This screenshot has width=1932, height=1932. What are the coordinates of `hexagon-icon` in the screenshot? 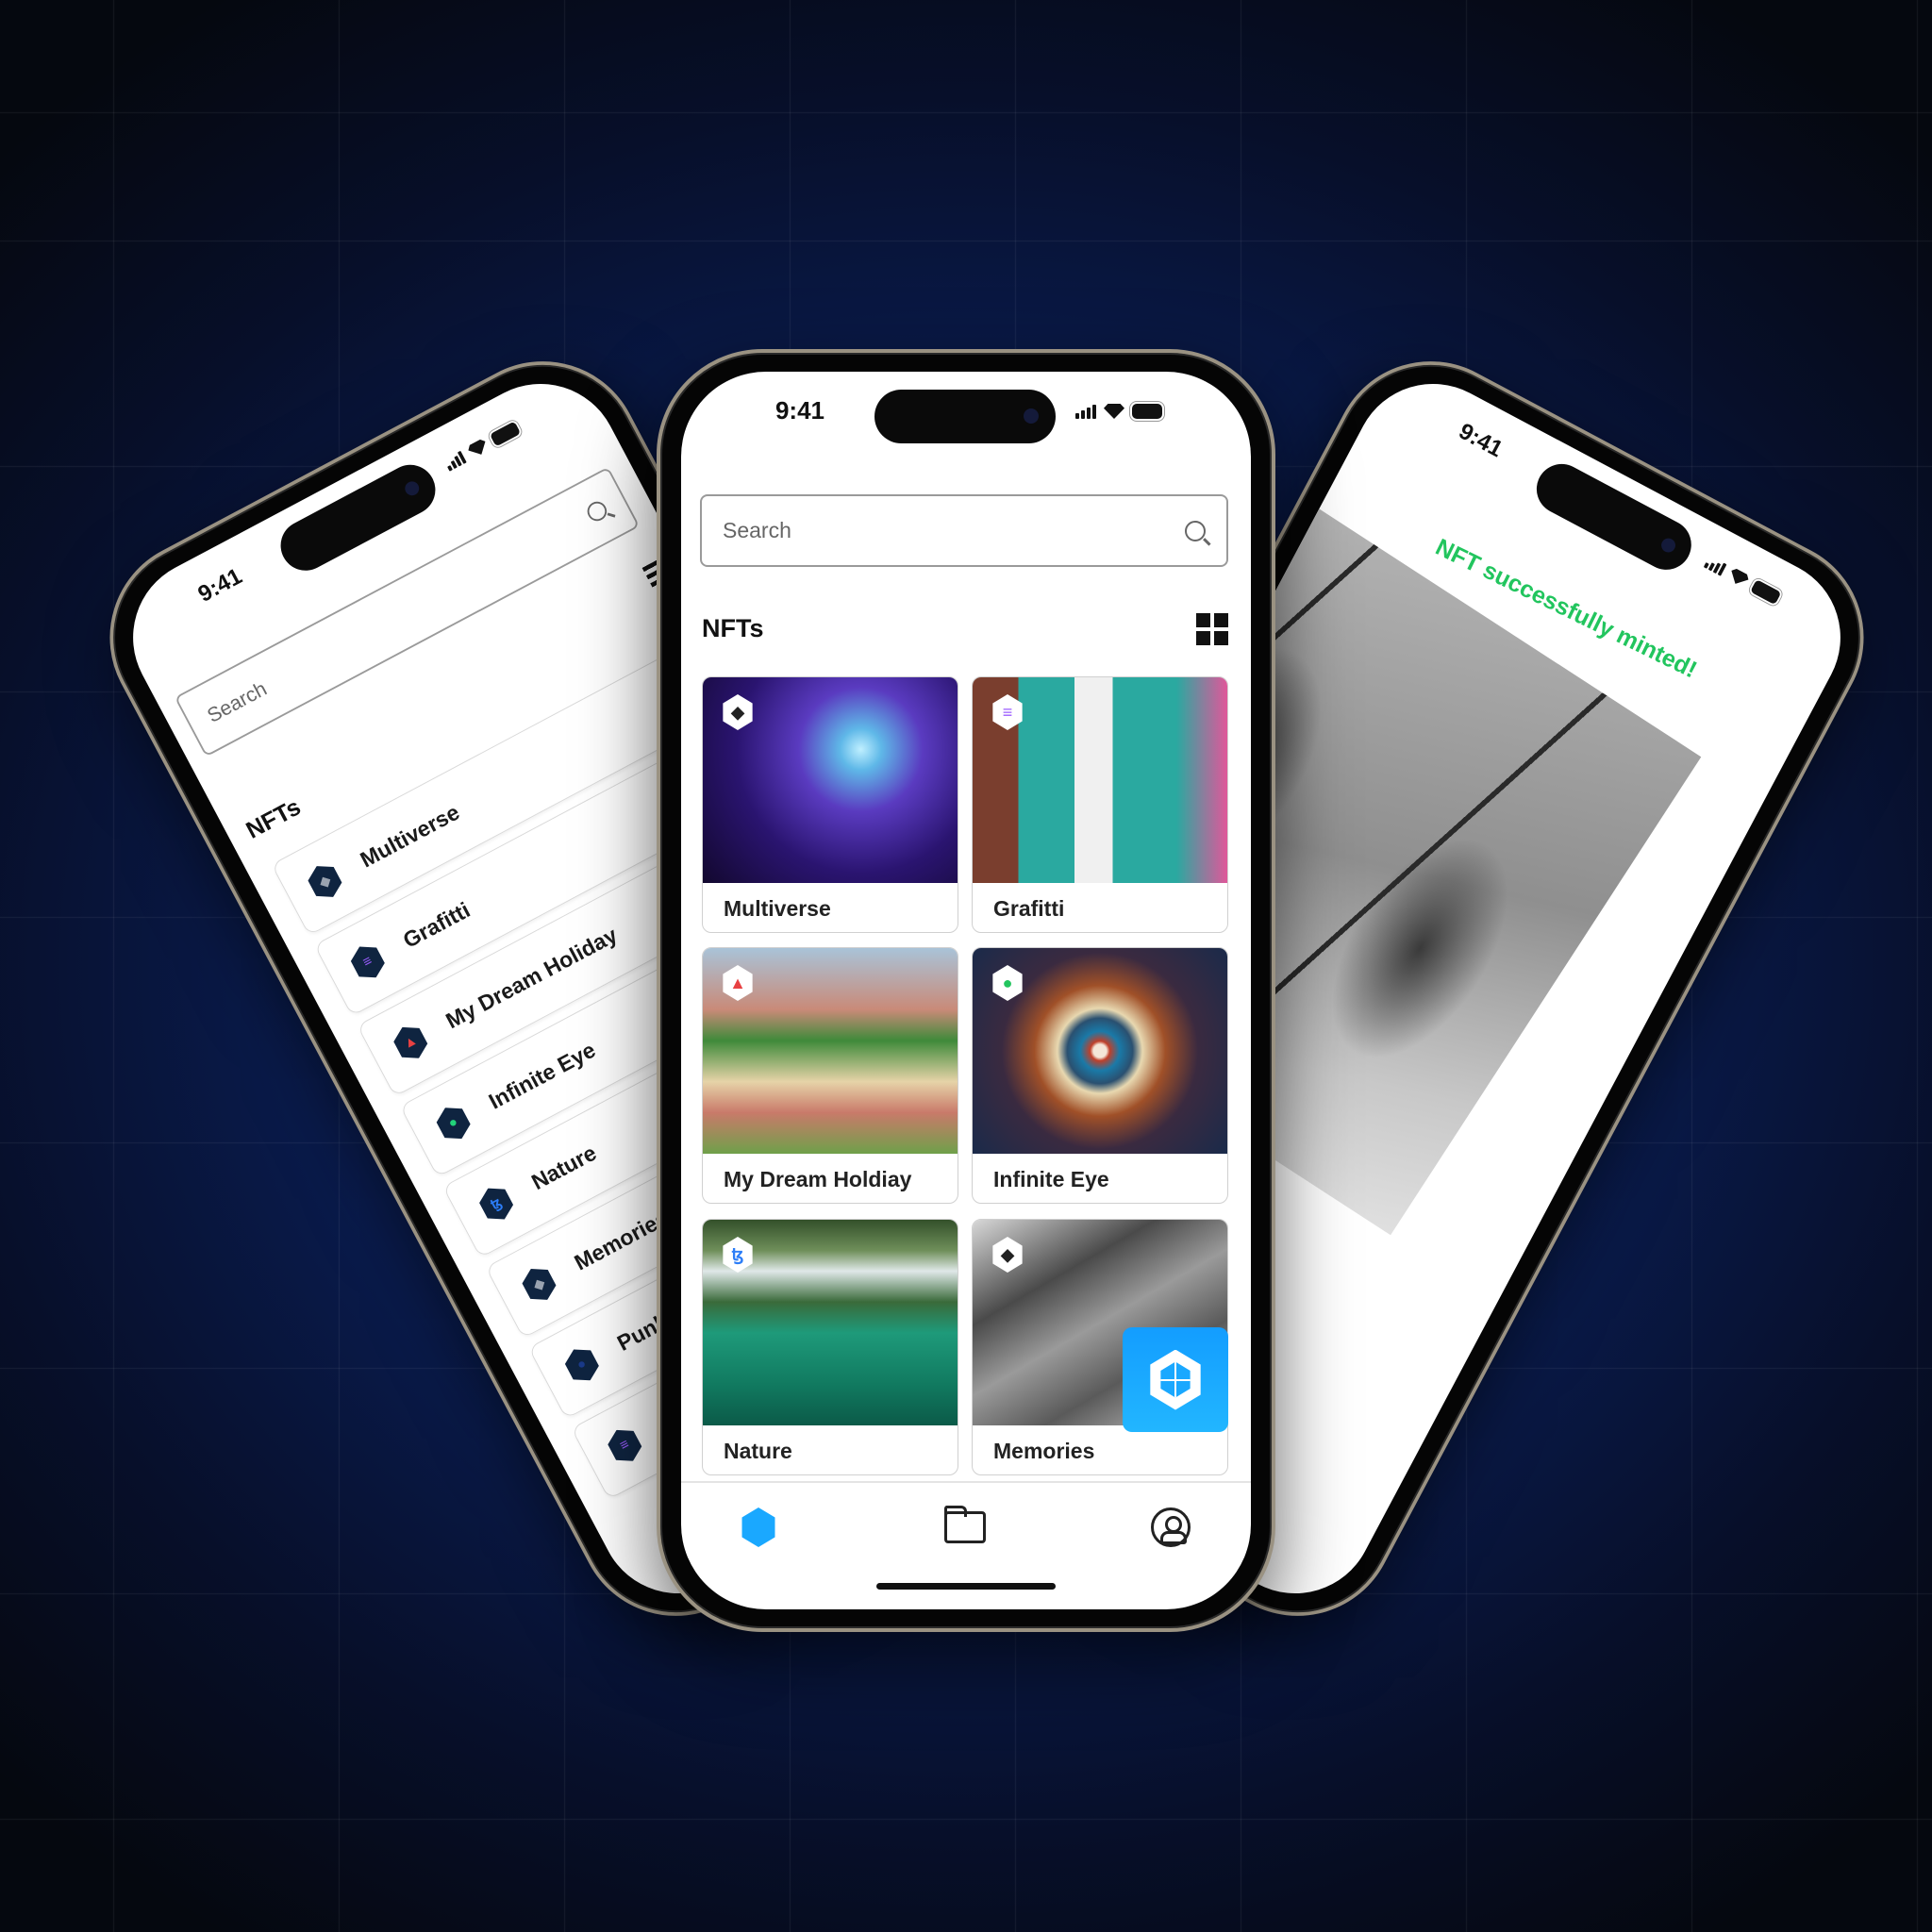 It's located at (758, 1527).